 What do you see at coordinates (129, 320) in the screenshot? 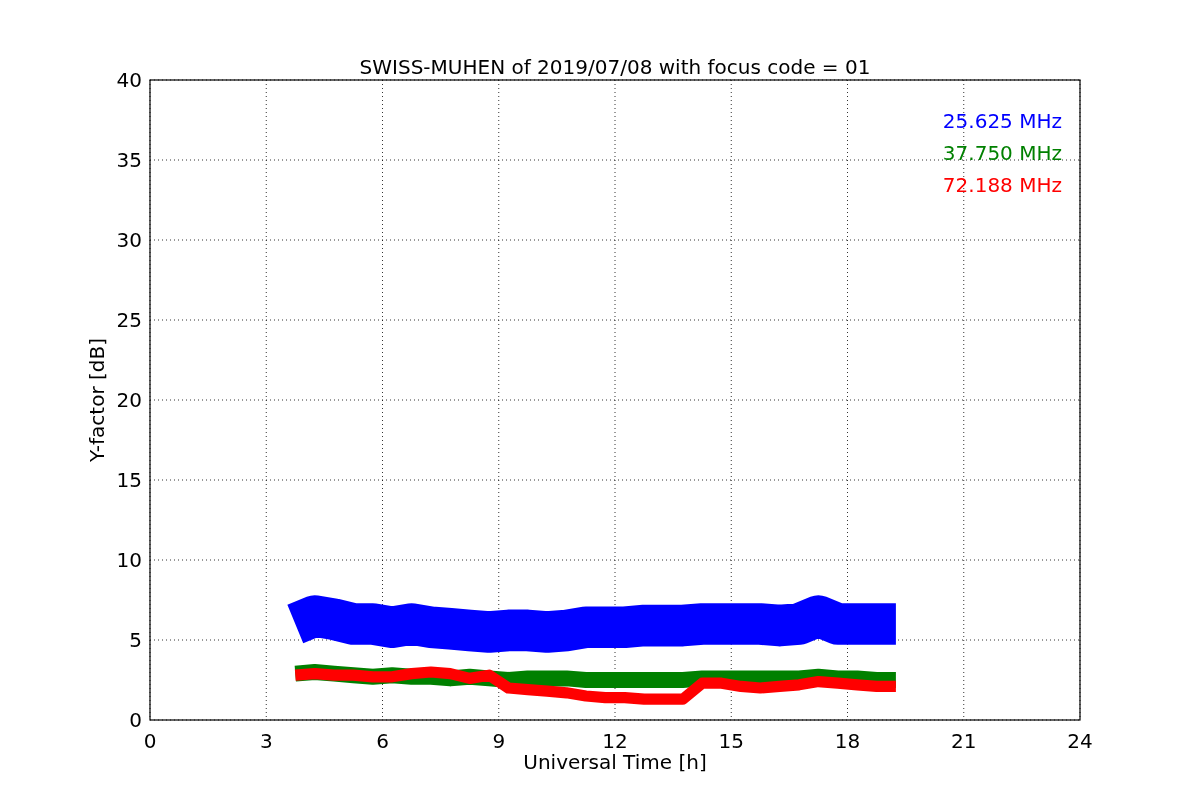
I see `y-tick-label: 25` at bounding box center [129, 320].